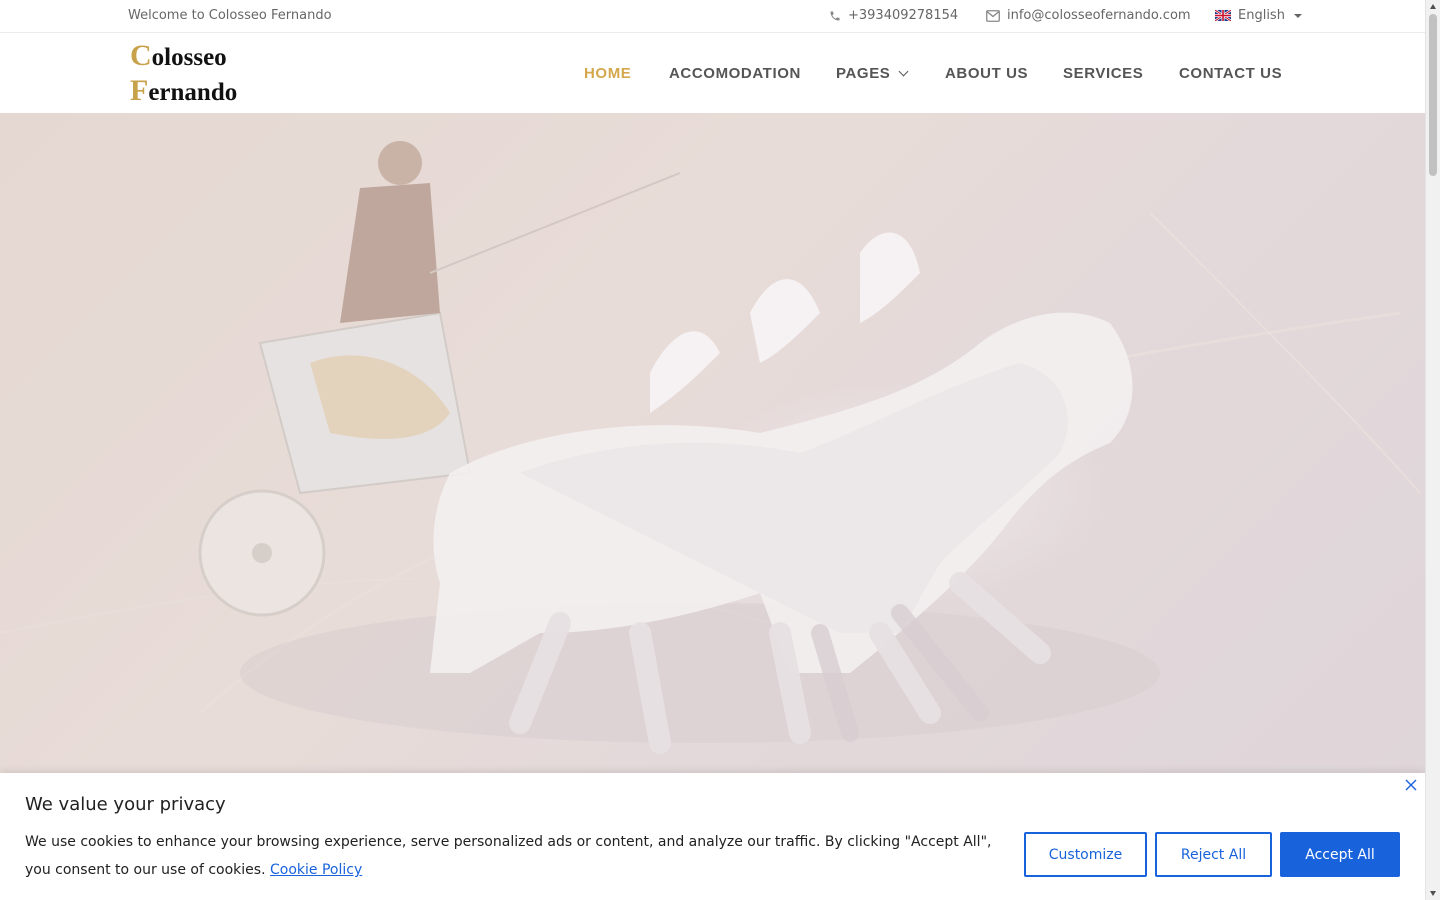 This screenshot has width=1440, height=900. I want to click on language-selector: English, so click(1258, 15).